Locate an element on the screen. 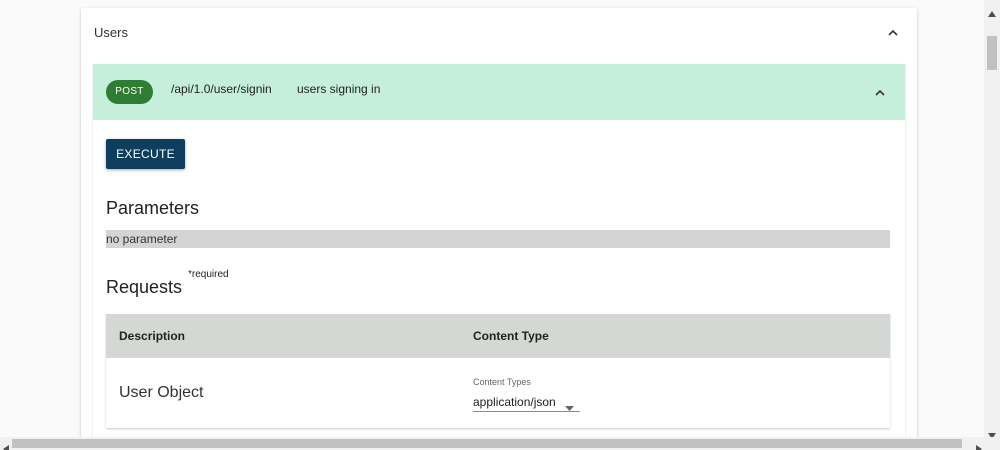 Image resolution: width=1000 pixels, height=450 pixels. no-parameter-text: no parameter is located at coordinates (498, 239).